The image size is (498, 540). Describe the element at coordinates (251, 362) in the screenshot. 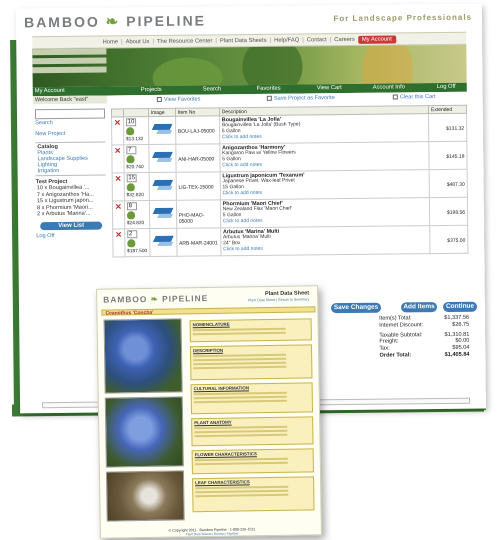

I see `section-description: DESCRIPTION` at that location.